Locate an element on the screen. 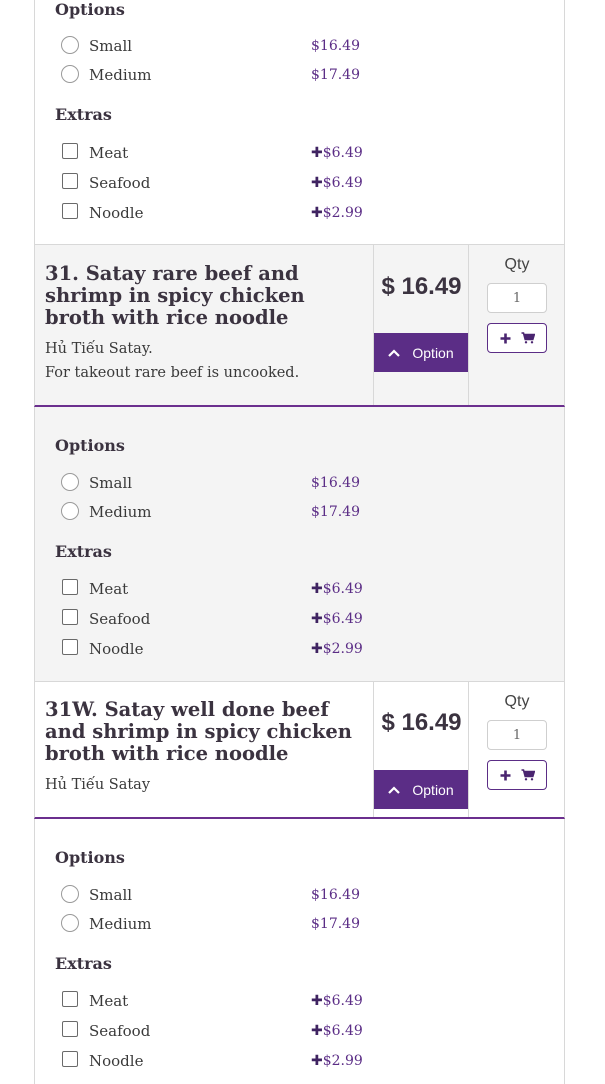 Image resolution: width=605 pixels, height=1084 pixels. item-description: Hủ Tiếu Satay is located at coordinates (98, 785).